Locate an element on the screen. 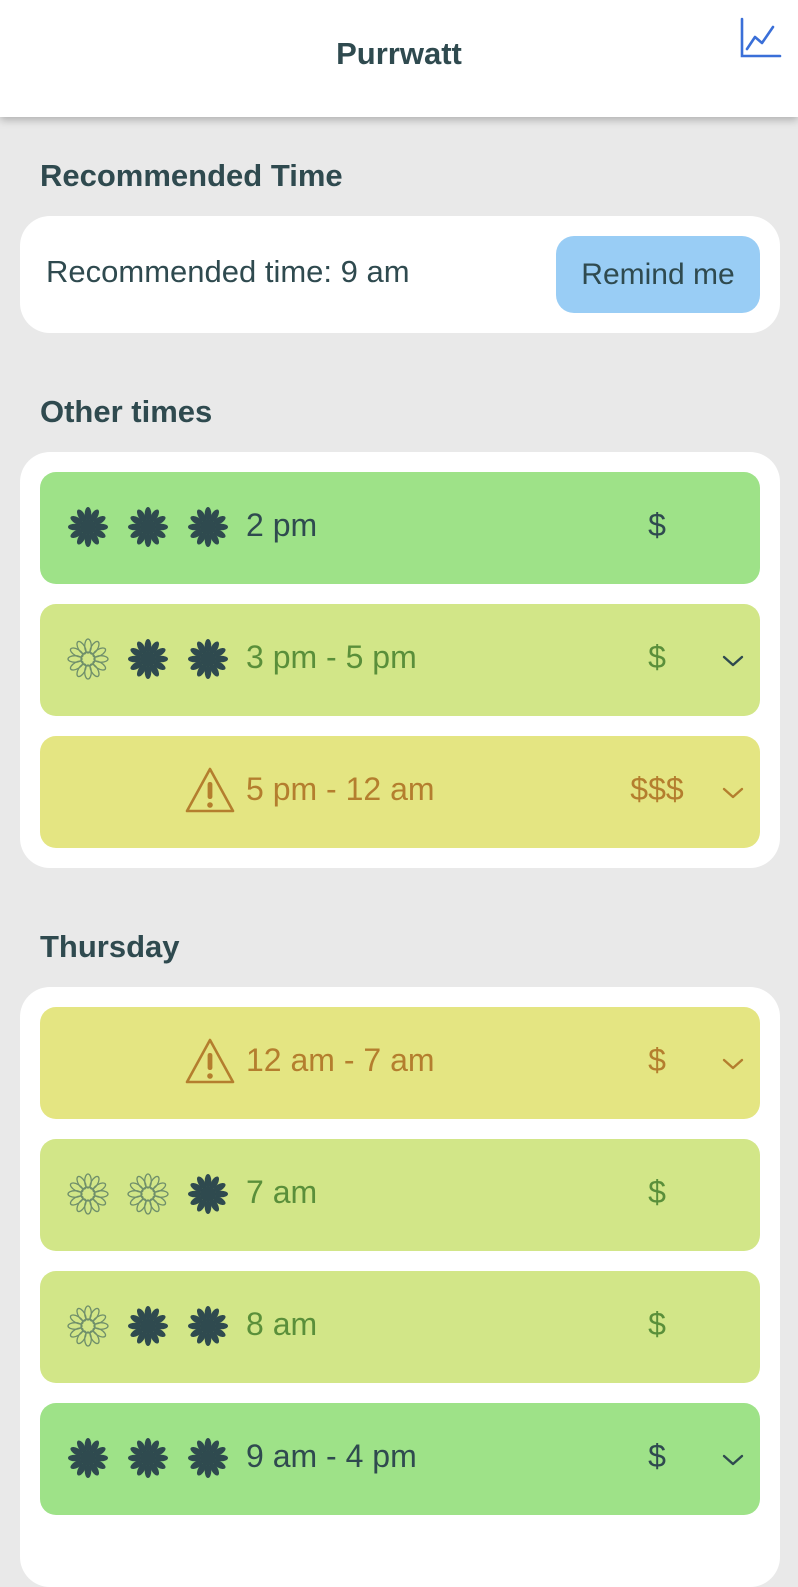 The width and height of the screenshot is (798, 1587). time-slot-row: 9 am - 4 pm $ is located at coordinates (400, 1459).